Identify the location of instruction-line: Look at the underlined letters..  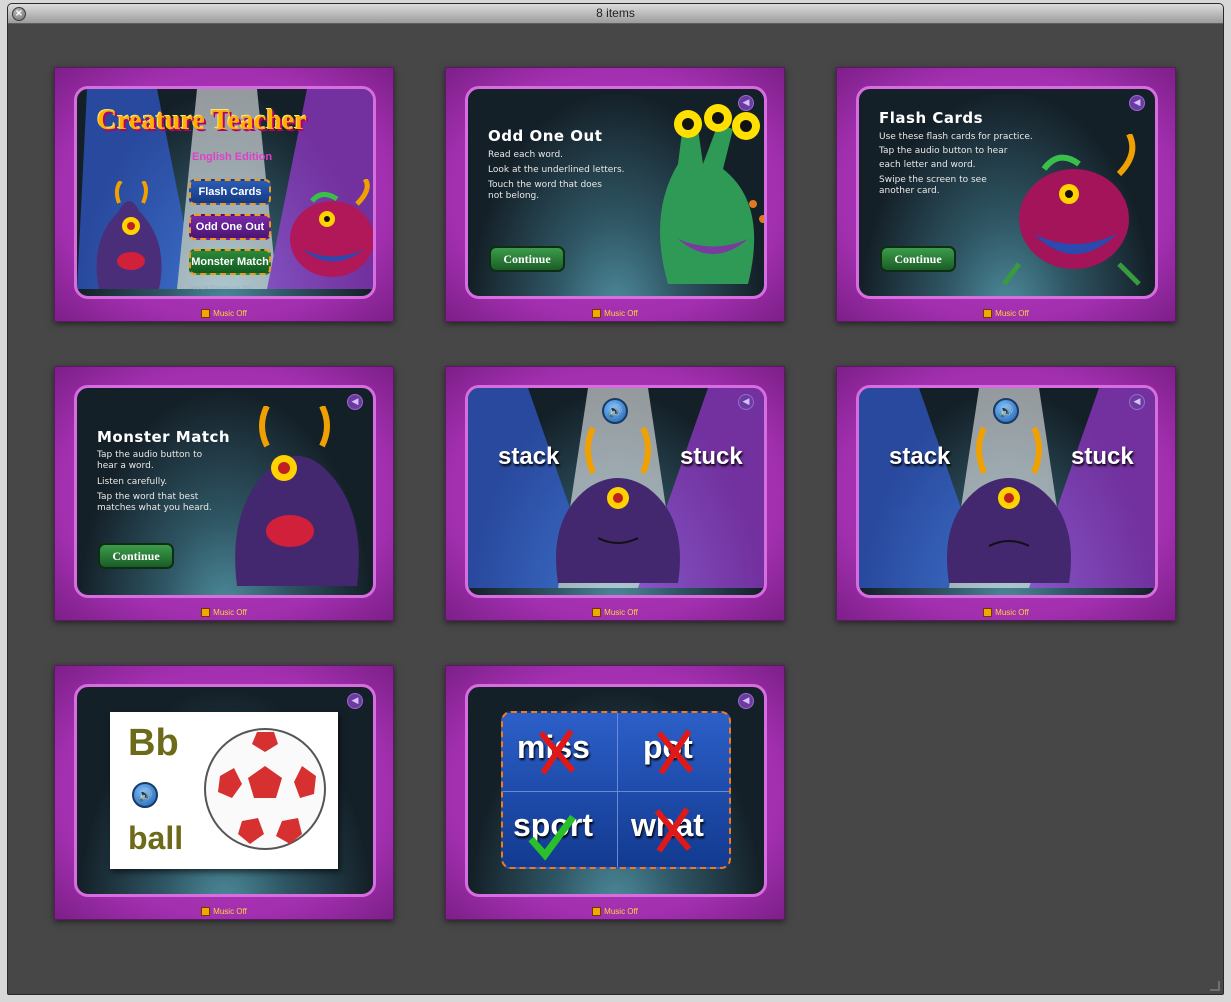
(556, 170).